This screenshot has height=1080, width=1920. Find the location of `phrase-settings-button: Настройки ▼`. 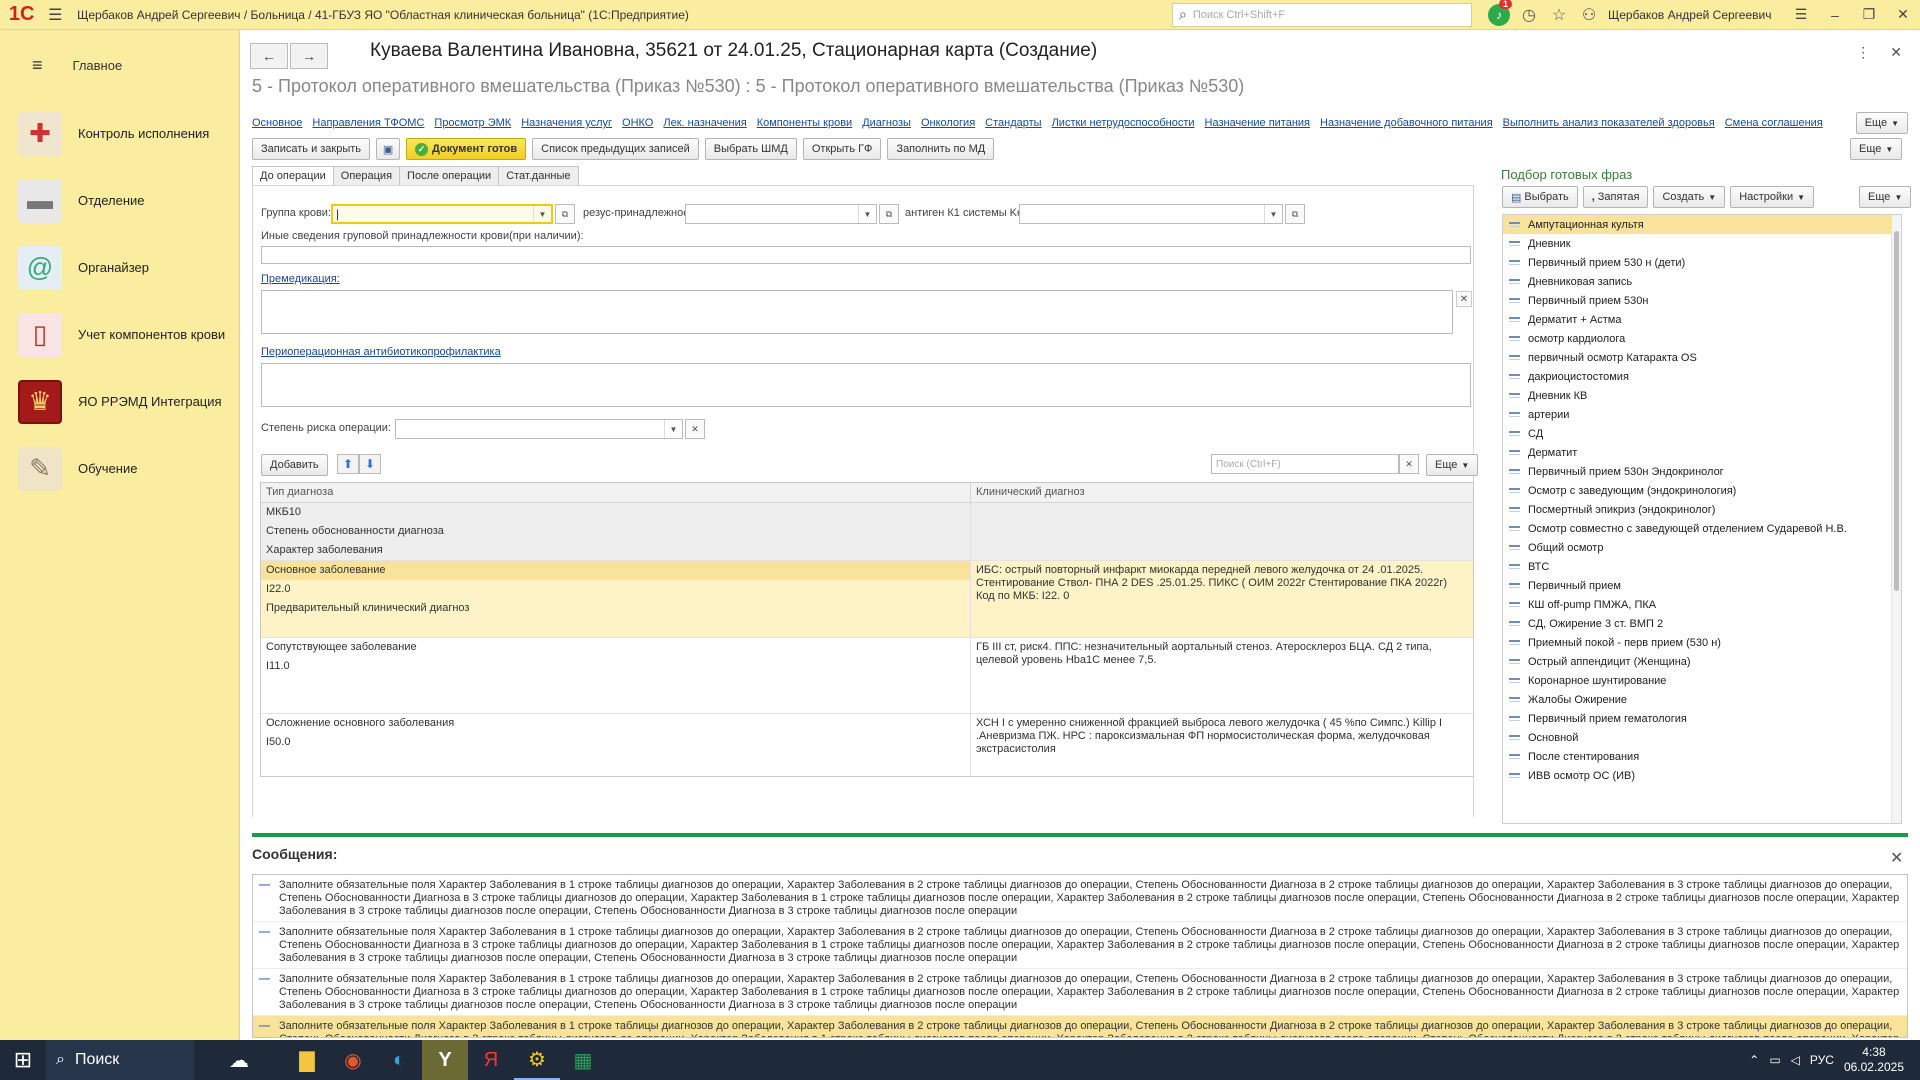

phrase-settings-button: Настройки ▼ is located at coordinates (1772, 197).